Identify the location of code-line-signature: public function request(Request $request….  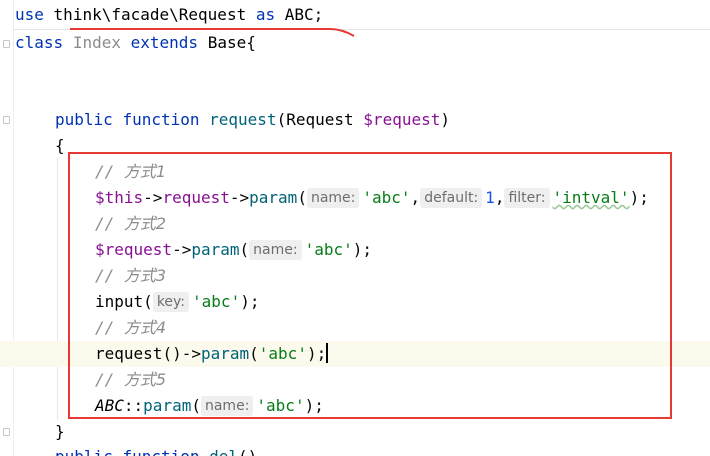
(355, 120).